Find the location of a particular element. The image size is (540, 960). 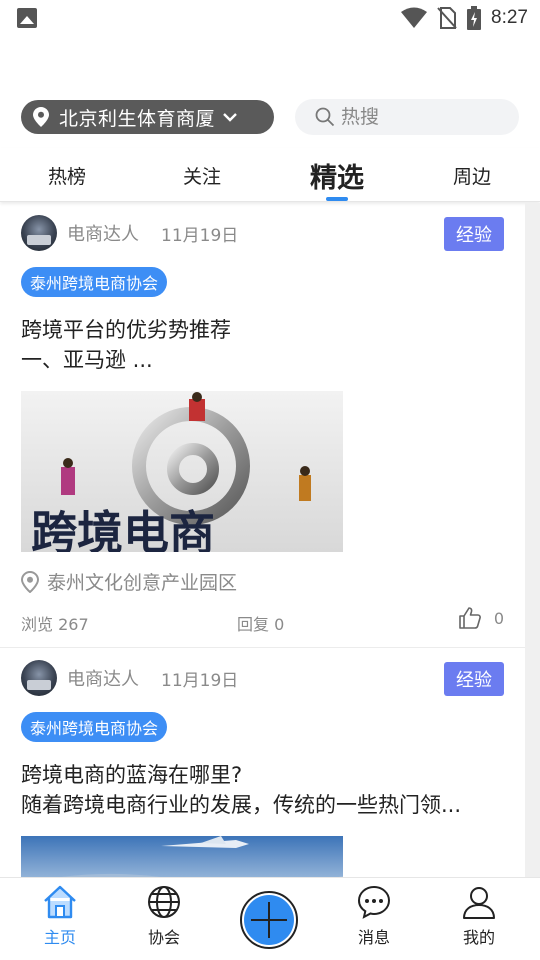

tab-label: 热榜 is located at coordinates (66, 176).